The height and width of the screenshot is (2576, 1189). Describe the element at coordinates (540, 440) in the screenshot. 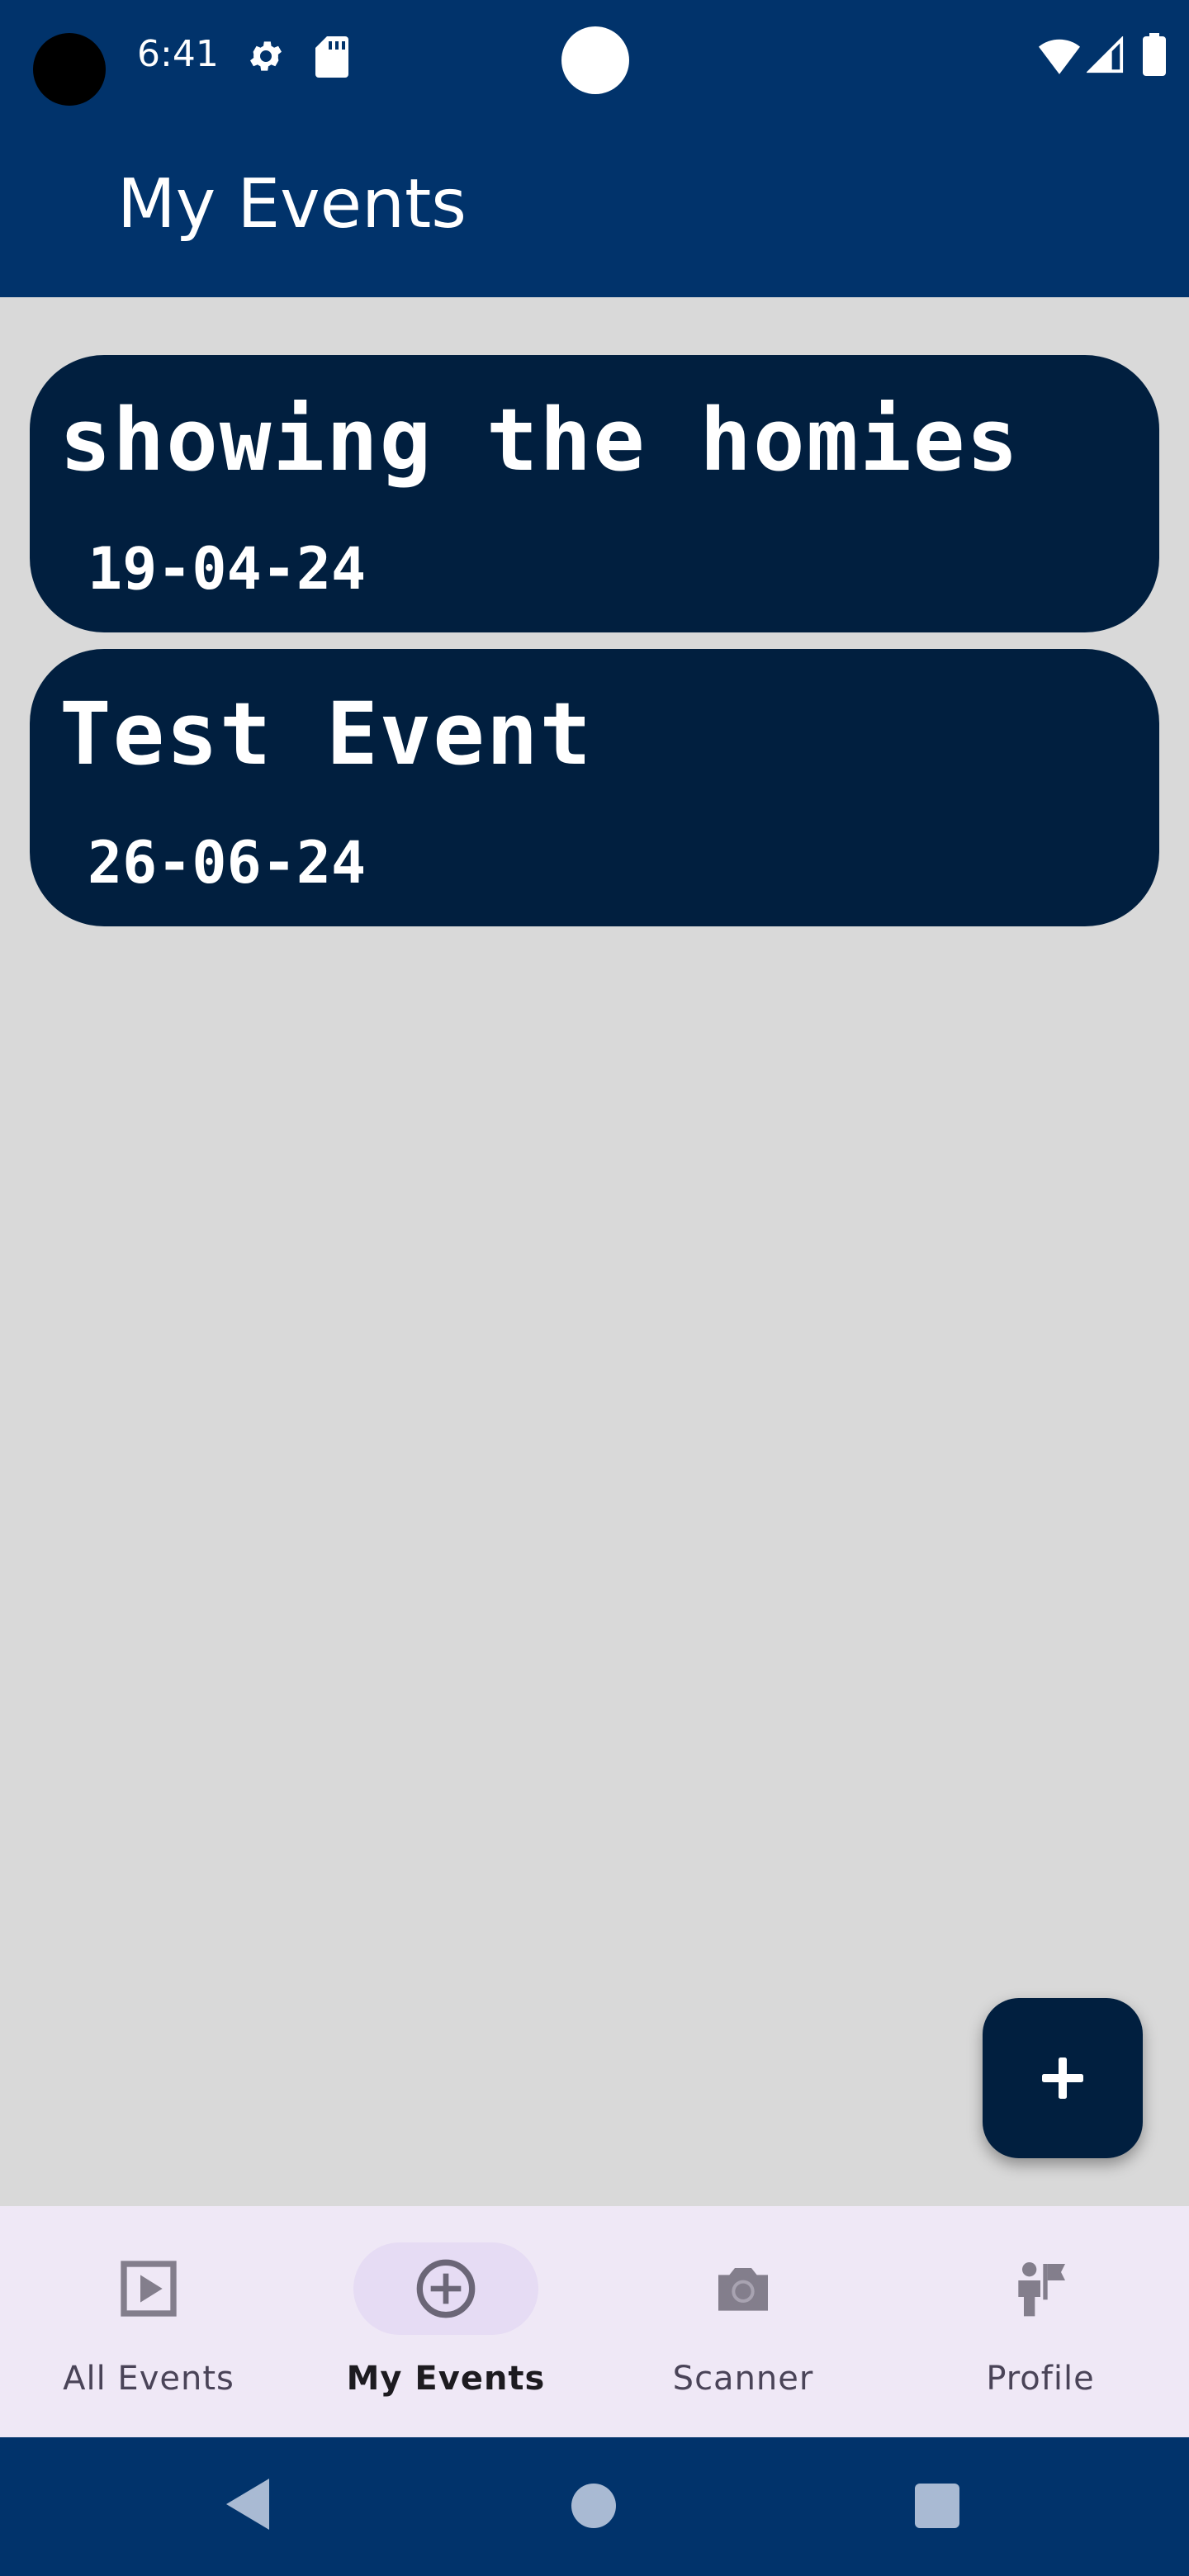

I see `event-name: showing the homies` at that location.